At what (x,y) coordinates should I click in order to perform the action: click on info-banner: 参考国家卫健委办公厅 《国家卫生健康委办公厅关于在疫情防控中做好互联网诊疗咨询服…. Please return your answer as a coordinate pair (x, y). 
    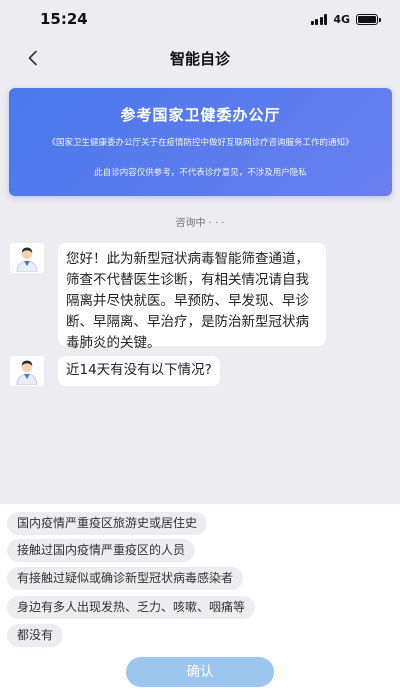
    Looking at the image, I should click on (200, 142).